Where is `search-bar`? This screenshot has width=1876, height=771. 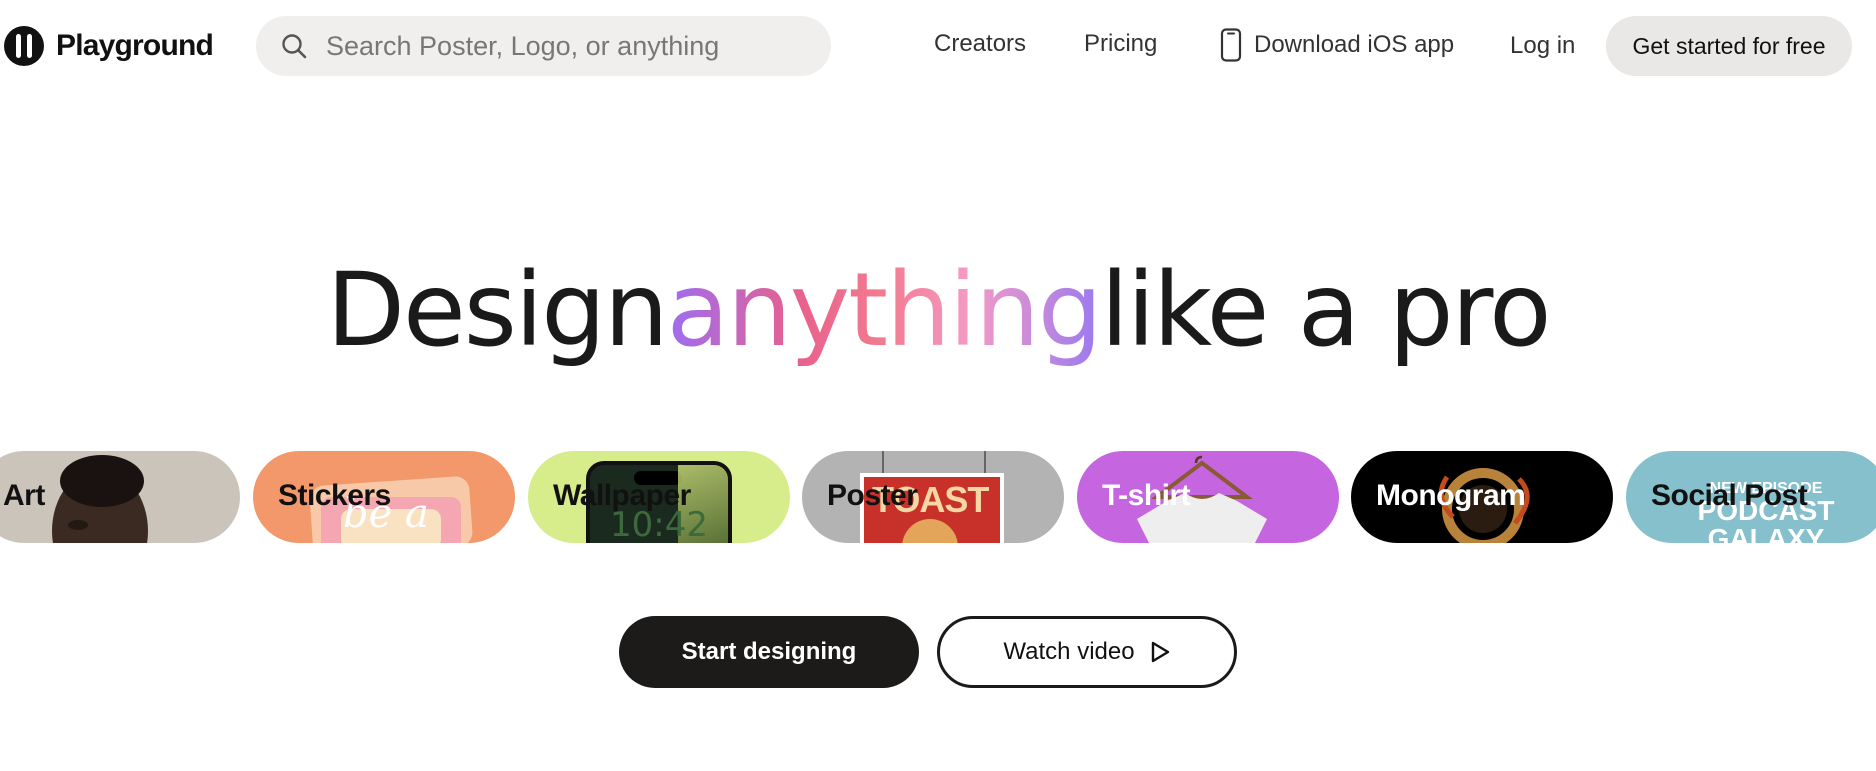 search-bar is located at coordinates (543, 46).